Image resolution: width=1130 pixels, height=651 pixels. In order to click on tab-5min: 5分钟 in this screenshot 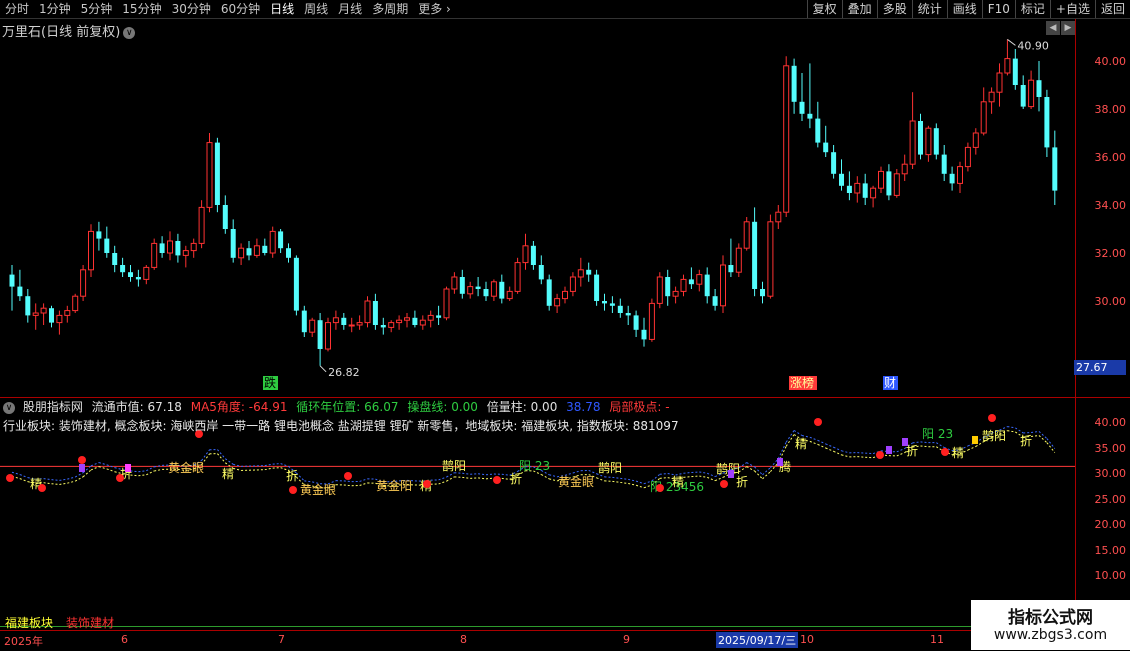, I will do `click(97, 9)`.